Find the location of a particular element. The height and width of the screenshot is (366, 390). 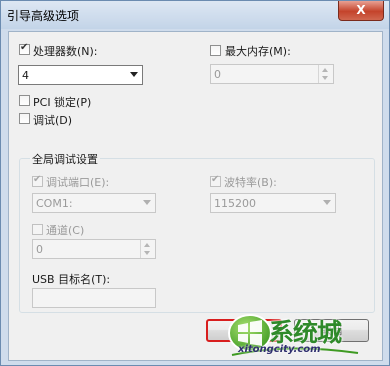

processors-value: 4 is located at coordinates (25, 75).